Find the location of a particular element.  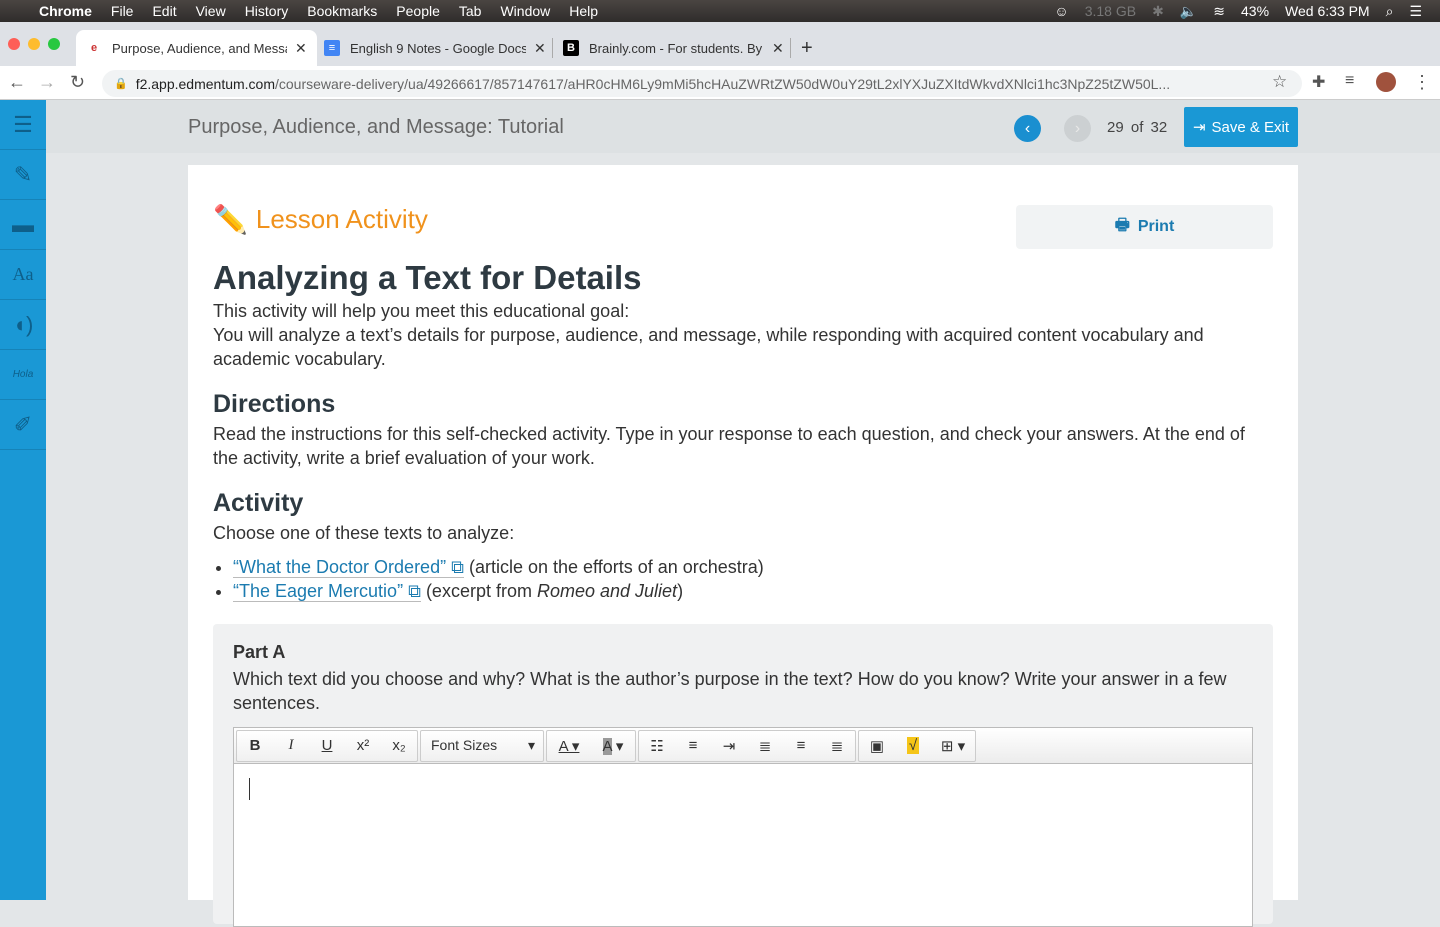

reload-icon: ↻ is located at coordinates (77, 82).